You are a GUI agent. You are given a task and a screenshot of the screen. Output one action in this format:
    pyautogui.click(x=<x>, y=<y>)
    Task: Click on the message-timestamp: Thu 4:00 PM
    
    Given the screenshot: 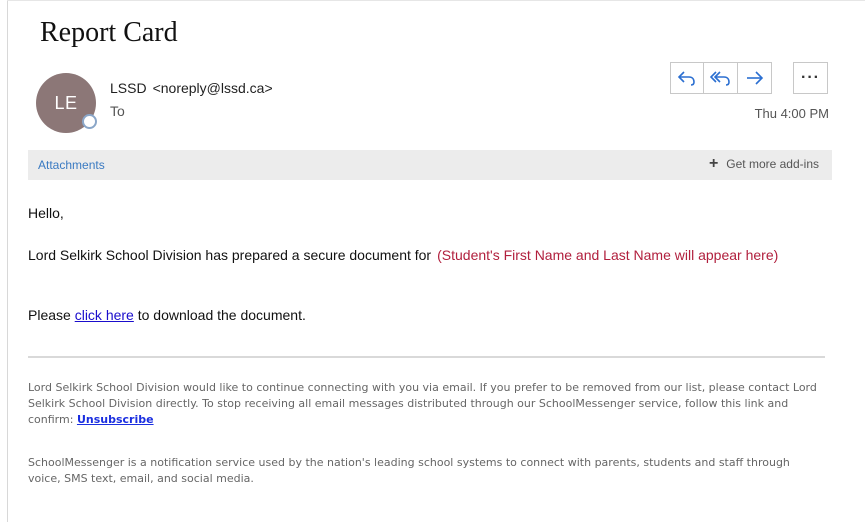 What is the action you would take?
    pyautogui.click(x=791, y=113)
    